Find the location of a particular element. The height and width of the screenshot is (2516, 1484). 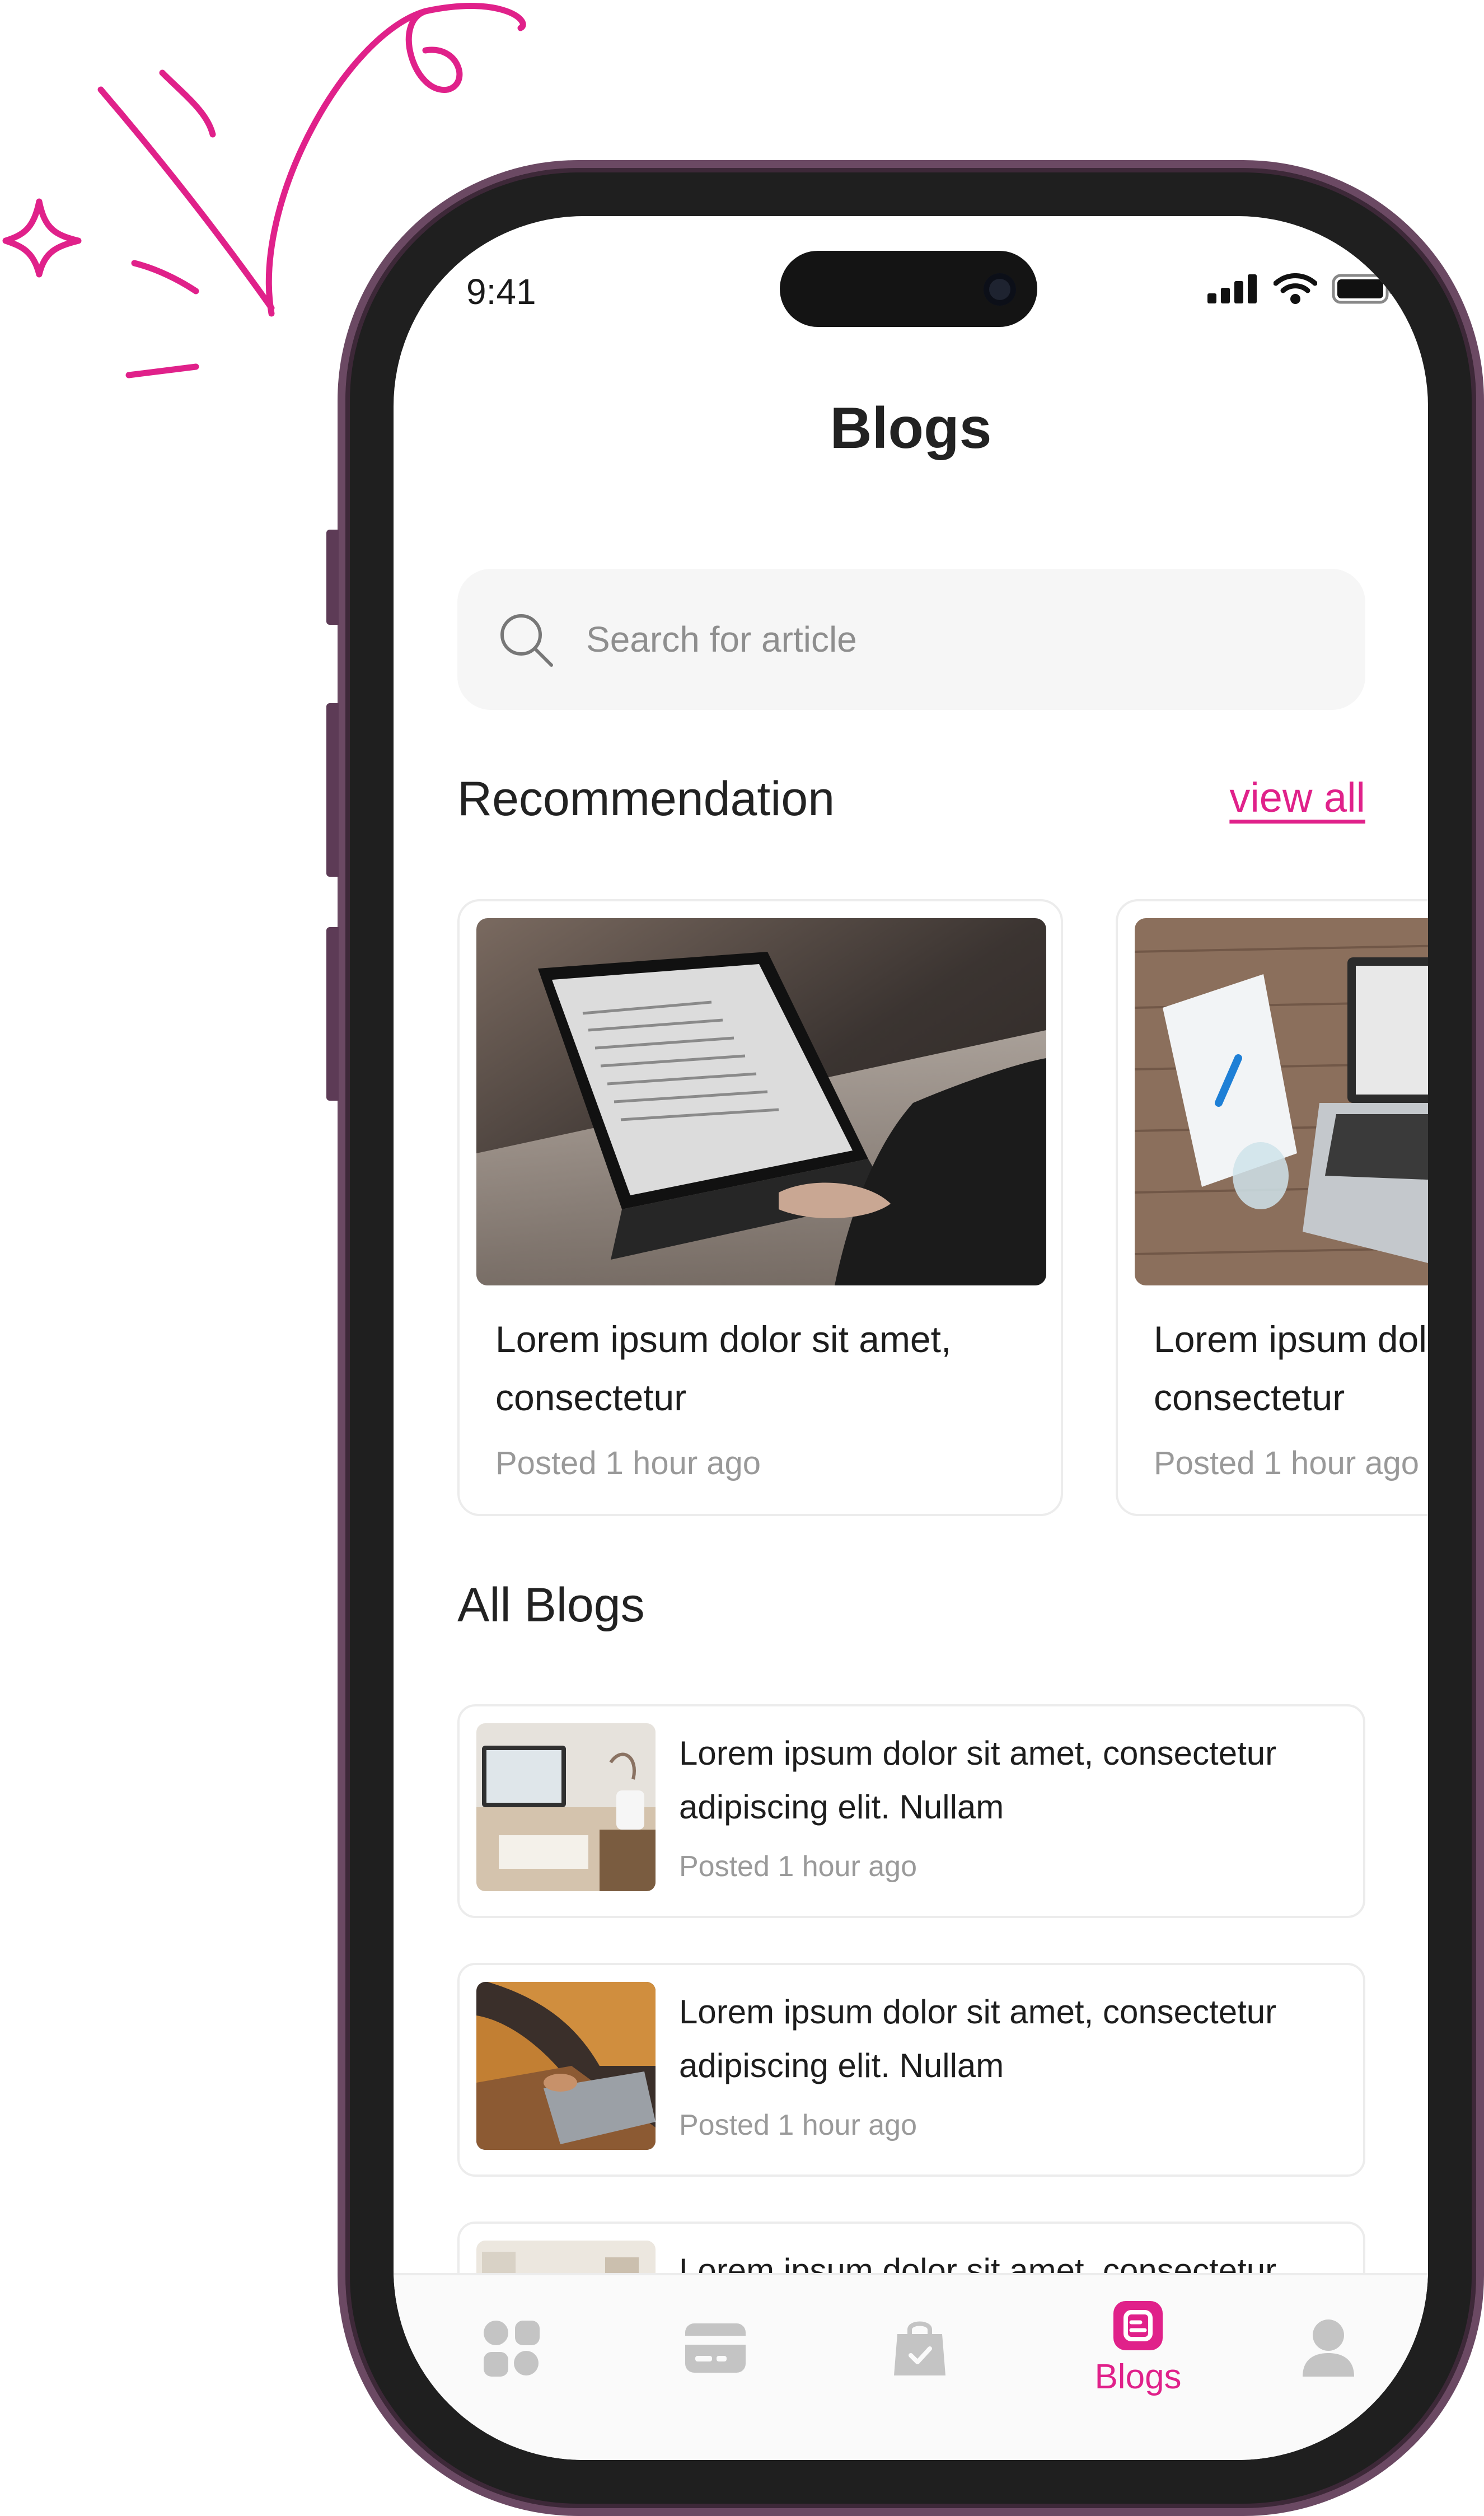

view-all-link: view all is located at coordinates (1297, 797).